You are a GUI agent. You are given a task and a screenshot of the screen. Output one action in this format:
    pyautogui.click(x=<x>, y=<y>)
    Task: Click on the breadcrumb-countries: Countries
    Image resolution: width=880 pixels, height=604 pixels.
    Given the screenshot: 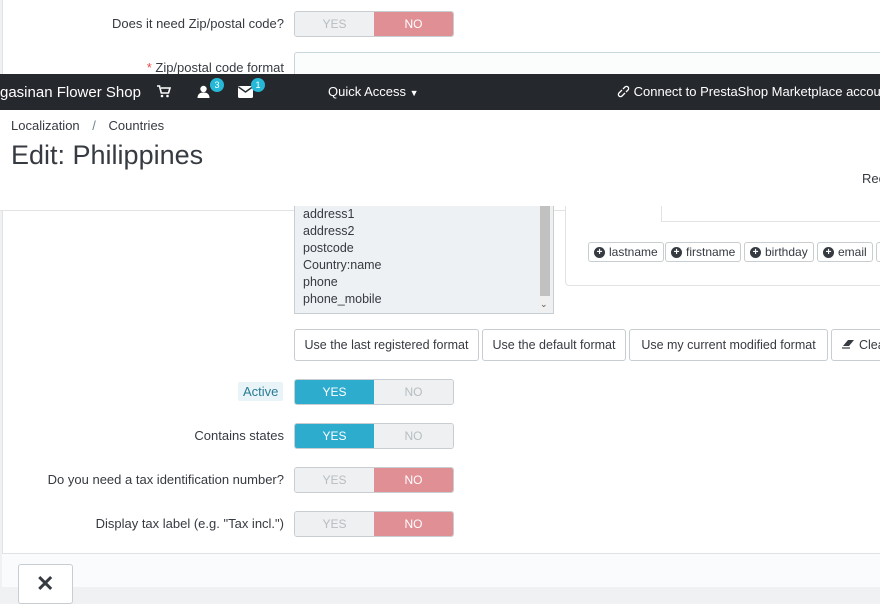 What is the action you would take?
    pyautogui.click(x=137, y=125)
    